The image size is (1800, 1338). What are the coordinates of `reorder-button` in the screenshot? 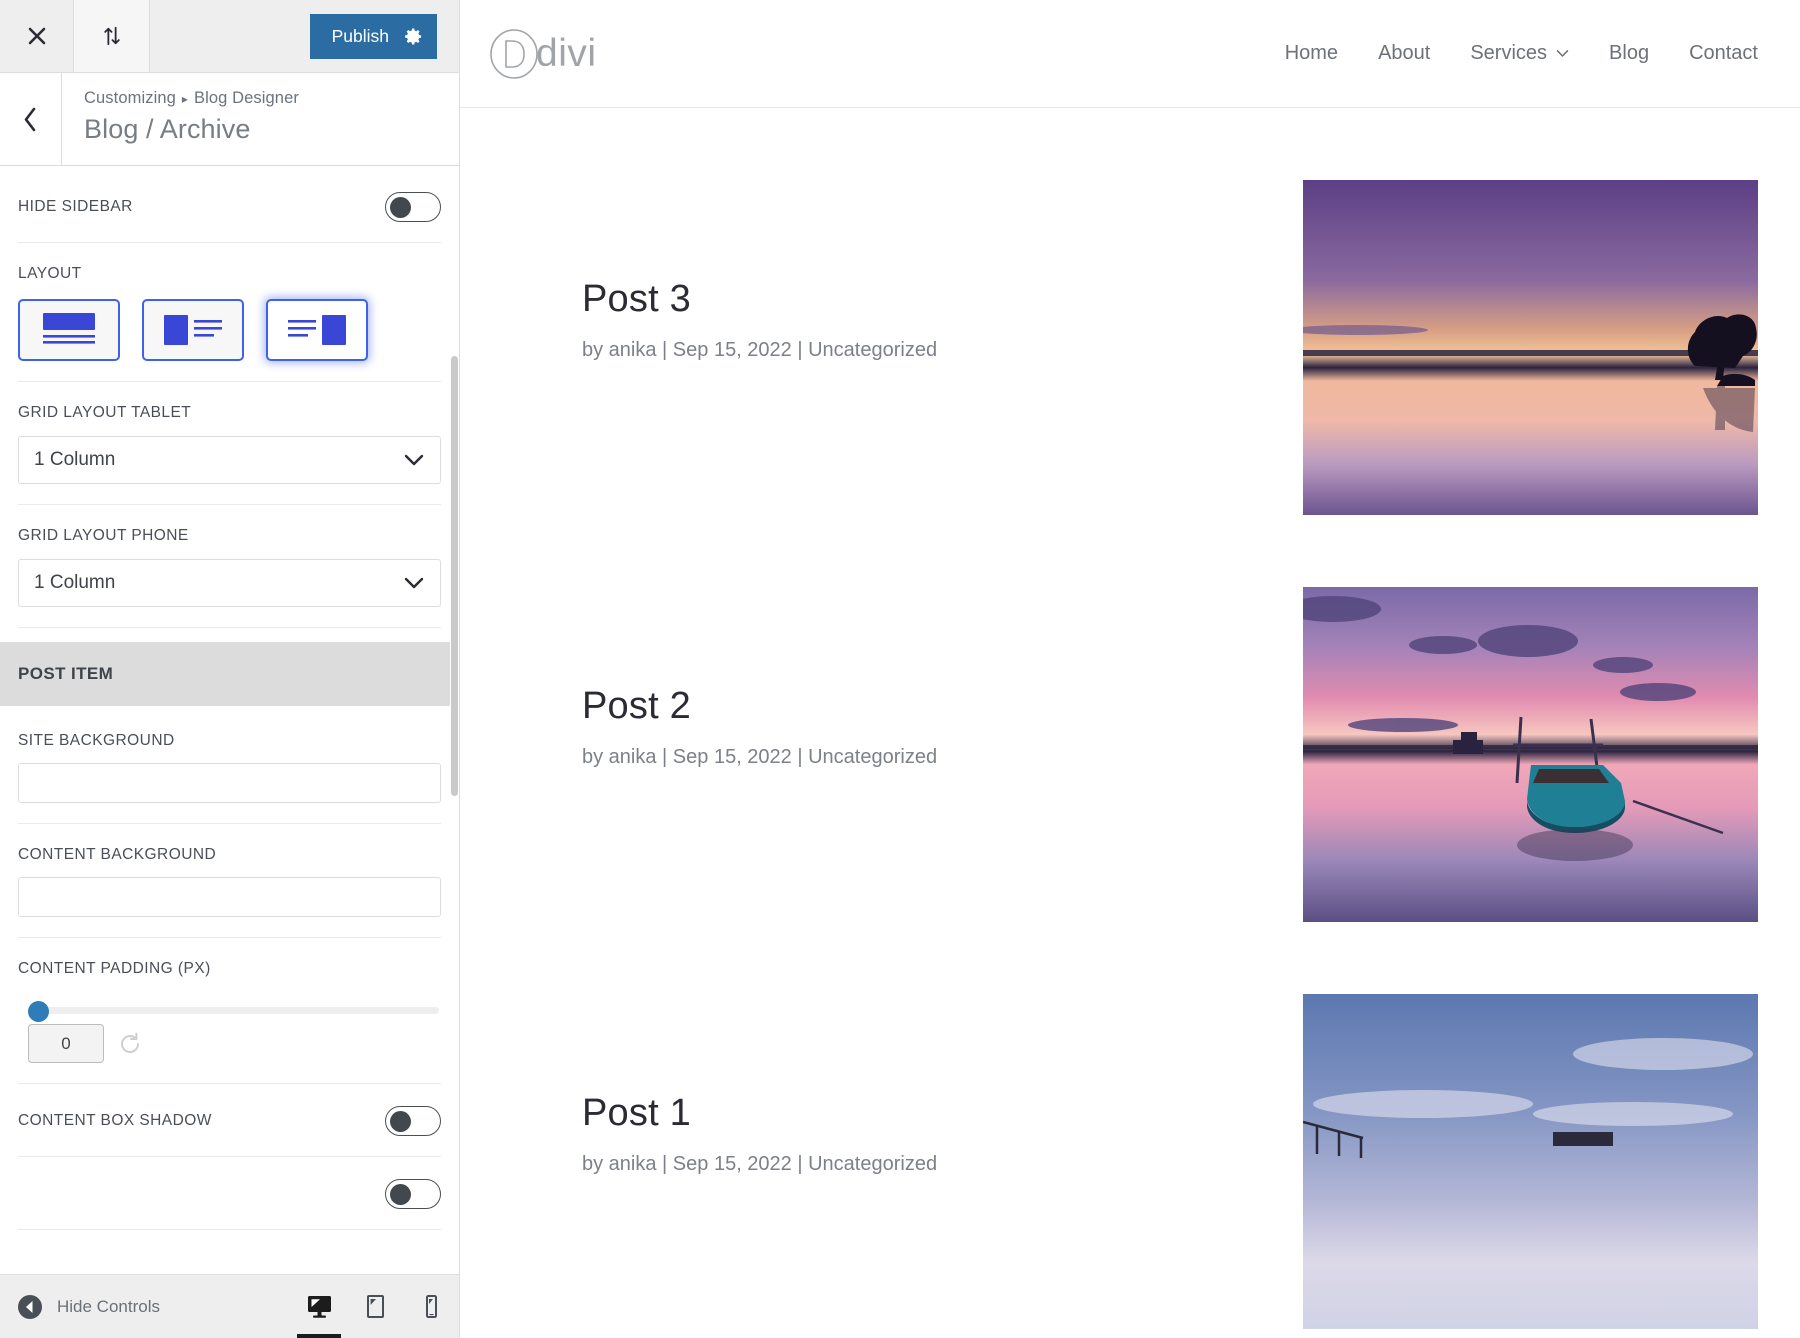 It's located at (112, 36).